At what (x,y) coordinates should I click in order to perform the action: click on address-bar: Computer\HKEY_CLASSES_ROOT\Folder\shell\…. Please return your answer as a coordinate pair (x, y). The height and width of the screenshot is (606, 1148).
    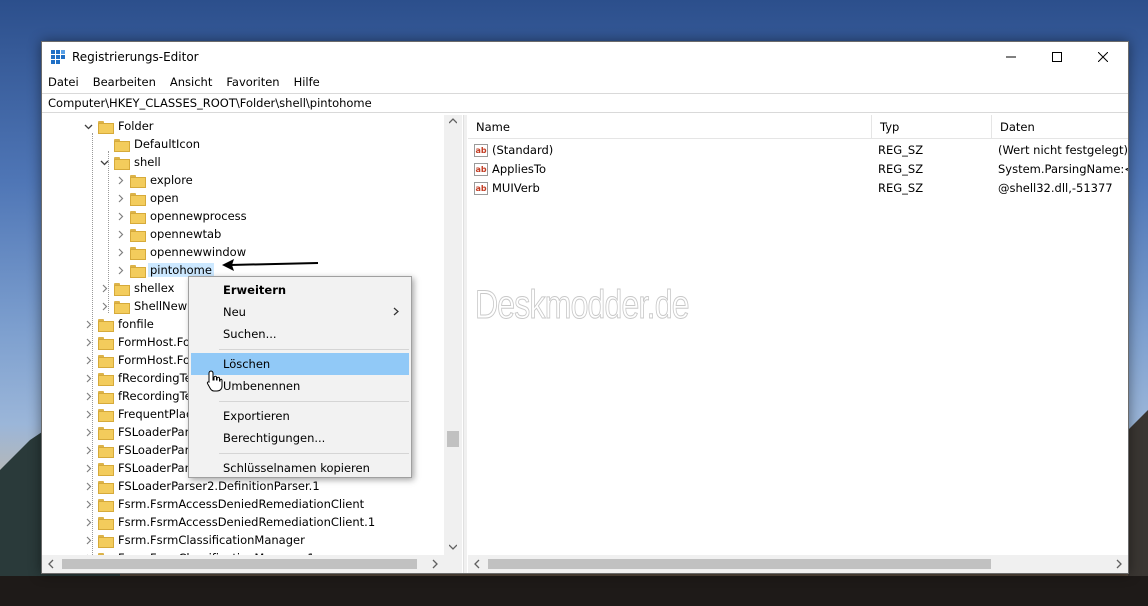
    Looking at the image, I should click on (585, 103).